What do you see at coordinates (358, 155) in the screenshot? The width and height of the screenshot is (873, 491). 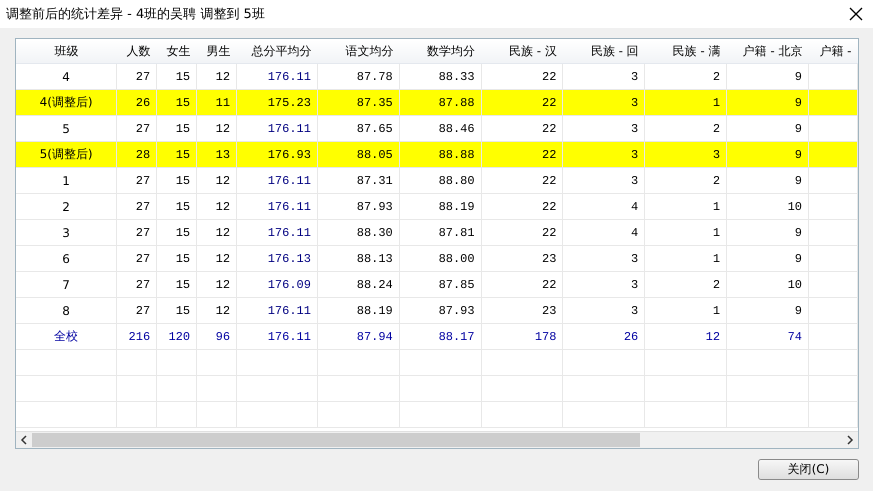 I see `table-cell: 88.05` at bounding box center [358, 155].